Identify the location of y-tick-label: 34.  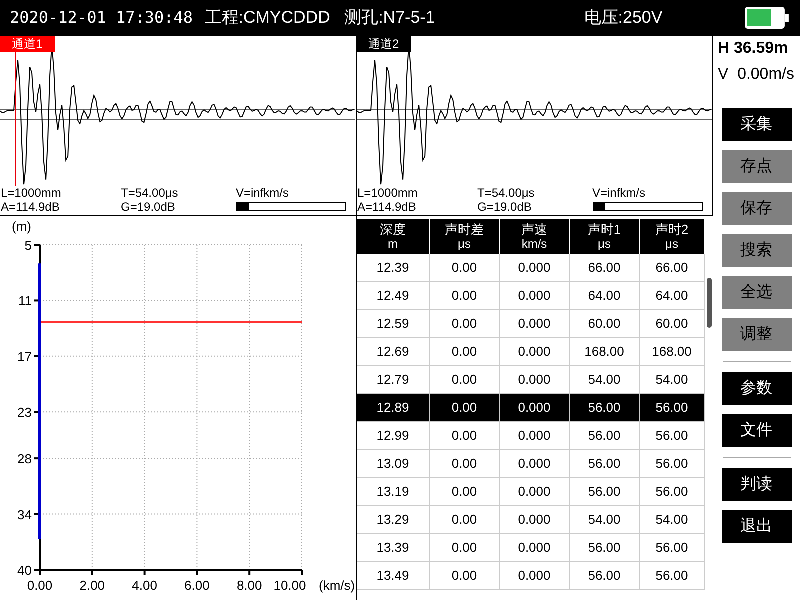
(25, 514).